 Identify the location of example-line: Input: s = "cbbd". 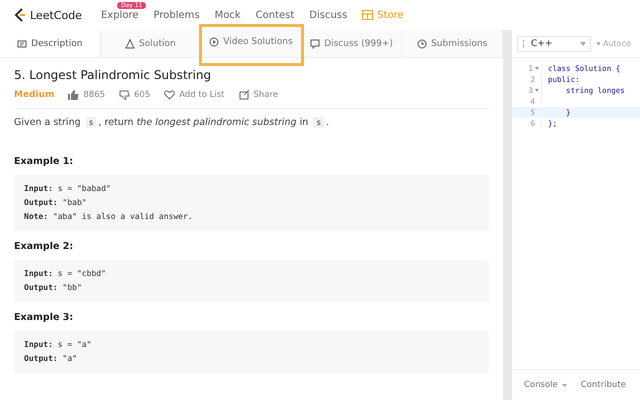
(65, 274).